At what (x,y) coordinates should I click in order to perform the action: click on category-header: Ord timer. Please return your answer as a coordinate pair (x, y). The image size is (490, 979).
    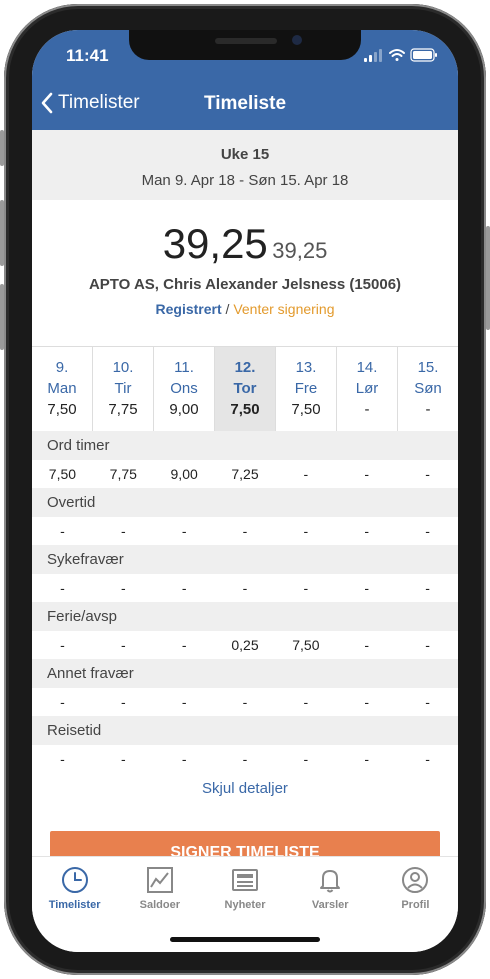
    Looking at the image, I should click on (245, 445).